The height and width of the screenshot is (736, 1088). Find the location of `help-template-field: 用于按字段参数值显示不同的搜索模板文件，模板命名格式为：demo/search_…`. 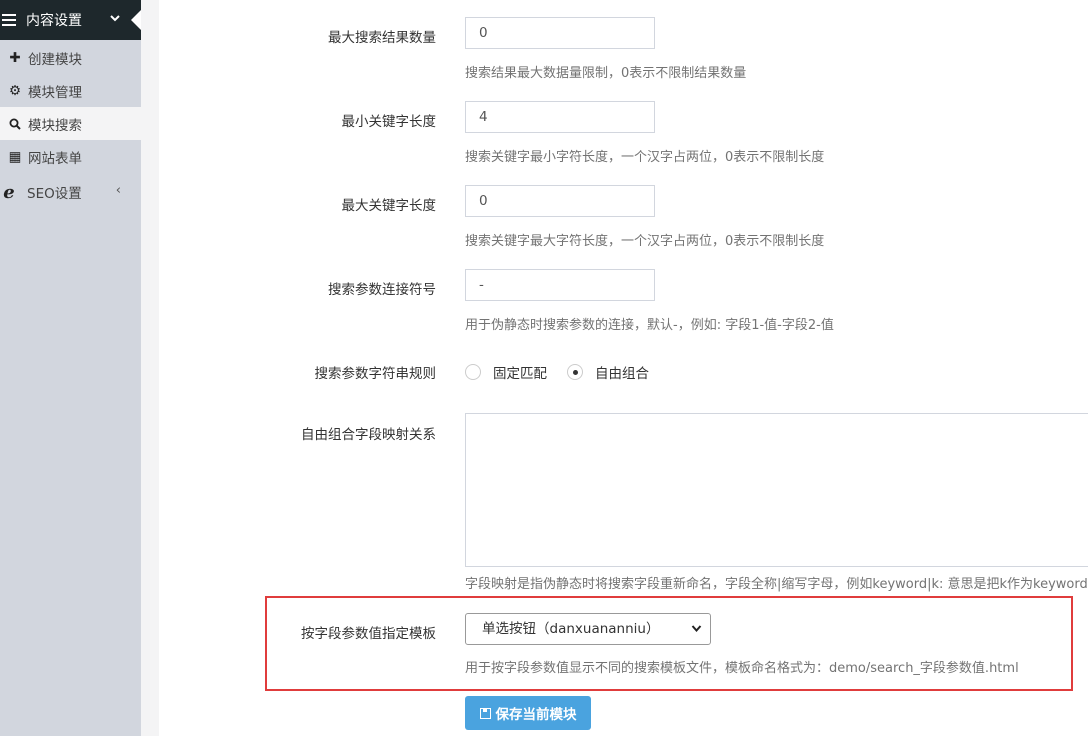

help-template-field: 用于按字段参数值显示不同的搜索模板文件，模板命名格式为：demo/search_… is located at coordinates (742, 668).